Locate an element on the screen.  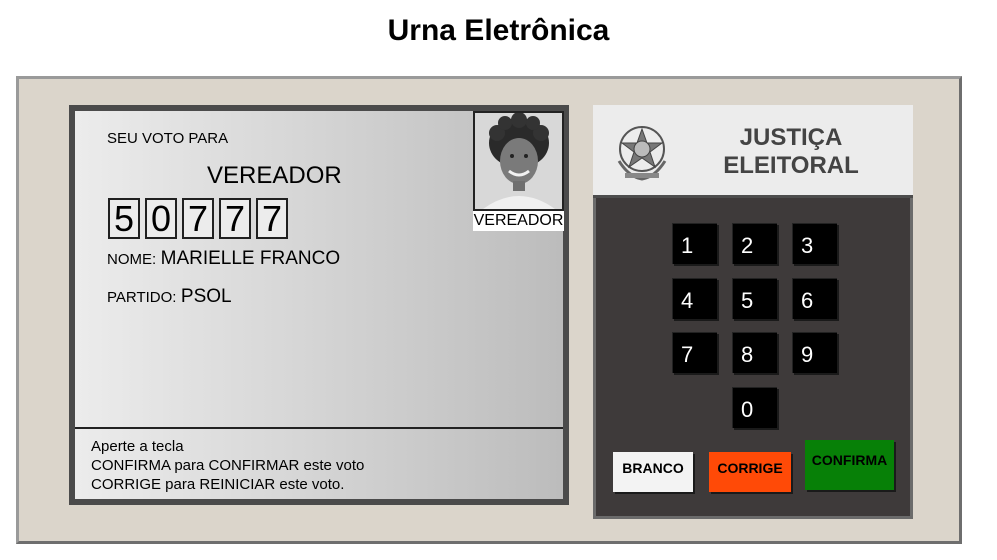
brand-line: JUSTIÇA is located at coordinates (791, 137).